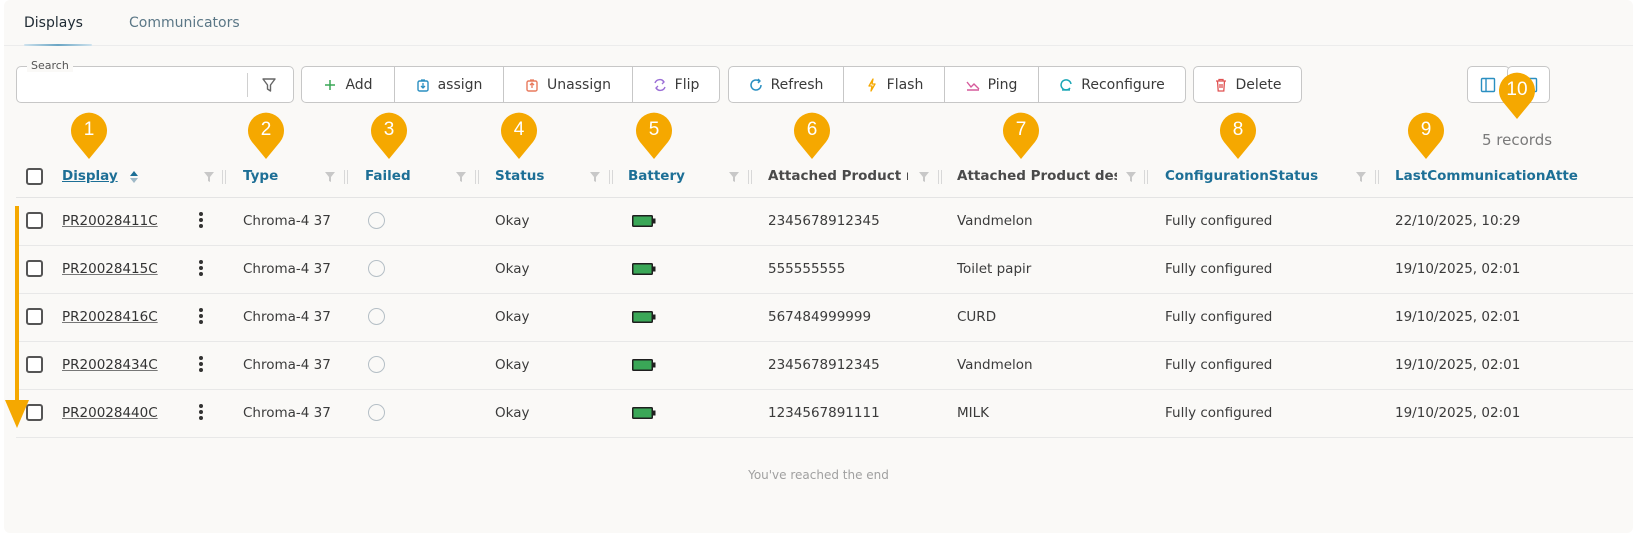 The width and height of the screenshot is (1633, 533). What do you see at coordinates (818, 23) in the screenshot?
I see `tab-bar: Displays Communicators` at bounding box center [818, 23].